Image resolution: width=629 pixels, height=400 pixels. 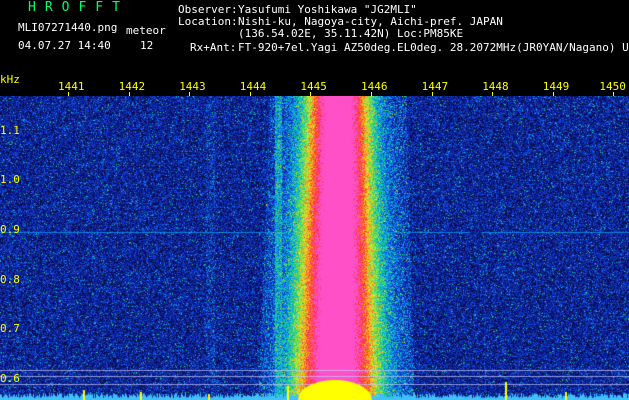 I want to click on time-axis-label: 0.7, so click(x=10, y=328).